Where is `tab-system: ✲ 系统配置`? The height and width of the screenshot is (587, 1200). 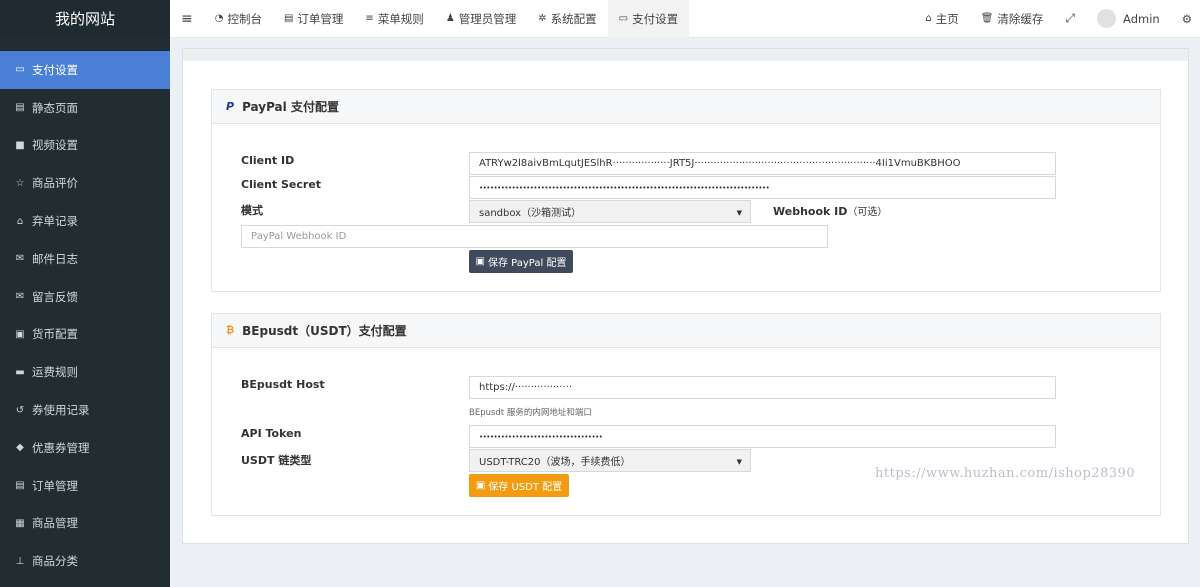
tab-system: ✲ 系统配置 is located at coordinates (567, 19).